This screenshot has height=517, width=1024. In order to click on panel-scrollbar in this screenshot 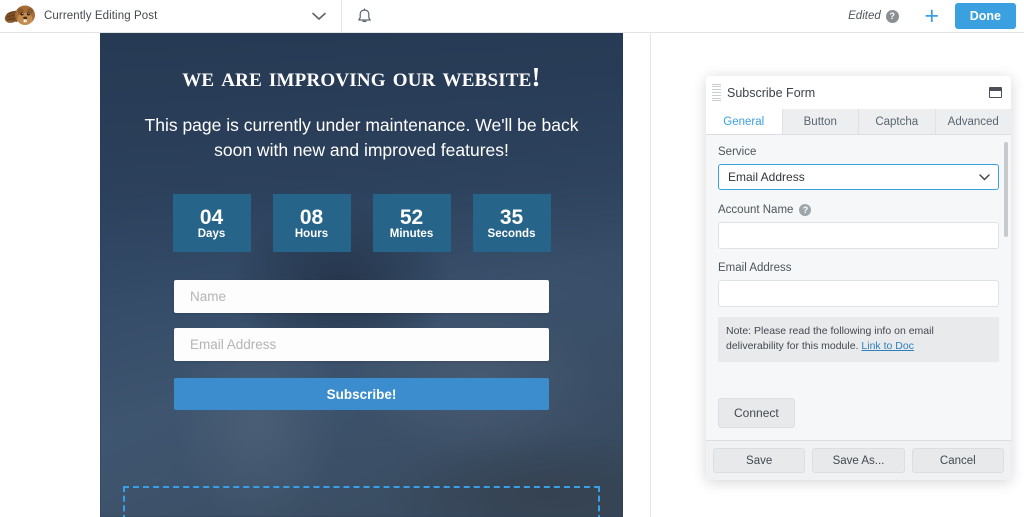, I will do `click(1006, 189)`.